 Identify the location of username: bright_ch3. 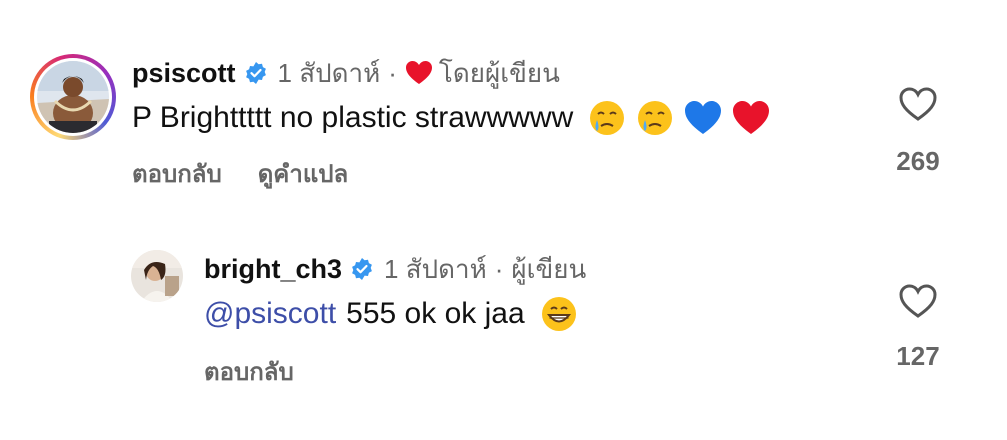
(273, 269).